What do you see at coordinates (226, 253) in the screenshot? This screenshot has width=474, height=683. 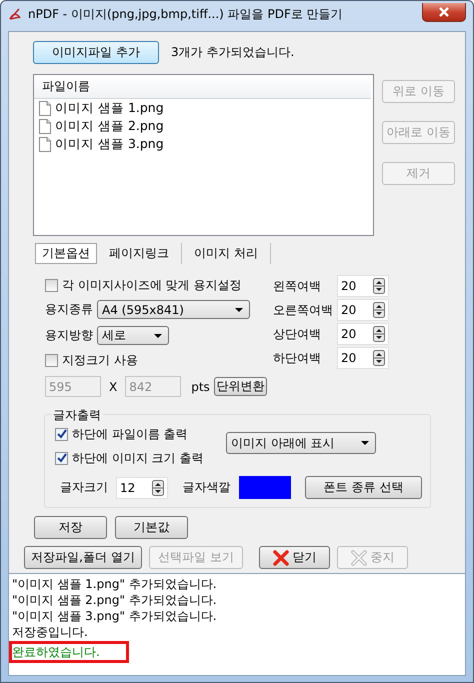 I see `tab: 이미지 처리` at bounding box center [226, 253].